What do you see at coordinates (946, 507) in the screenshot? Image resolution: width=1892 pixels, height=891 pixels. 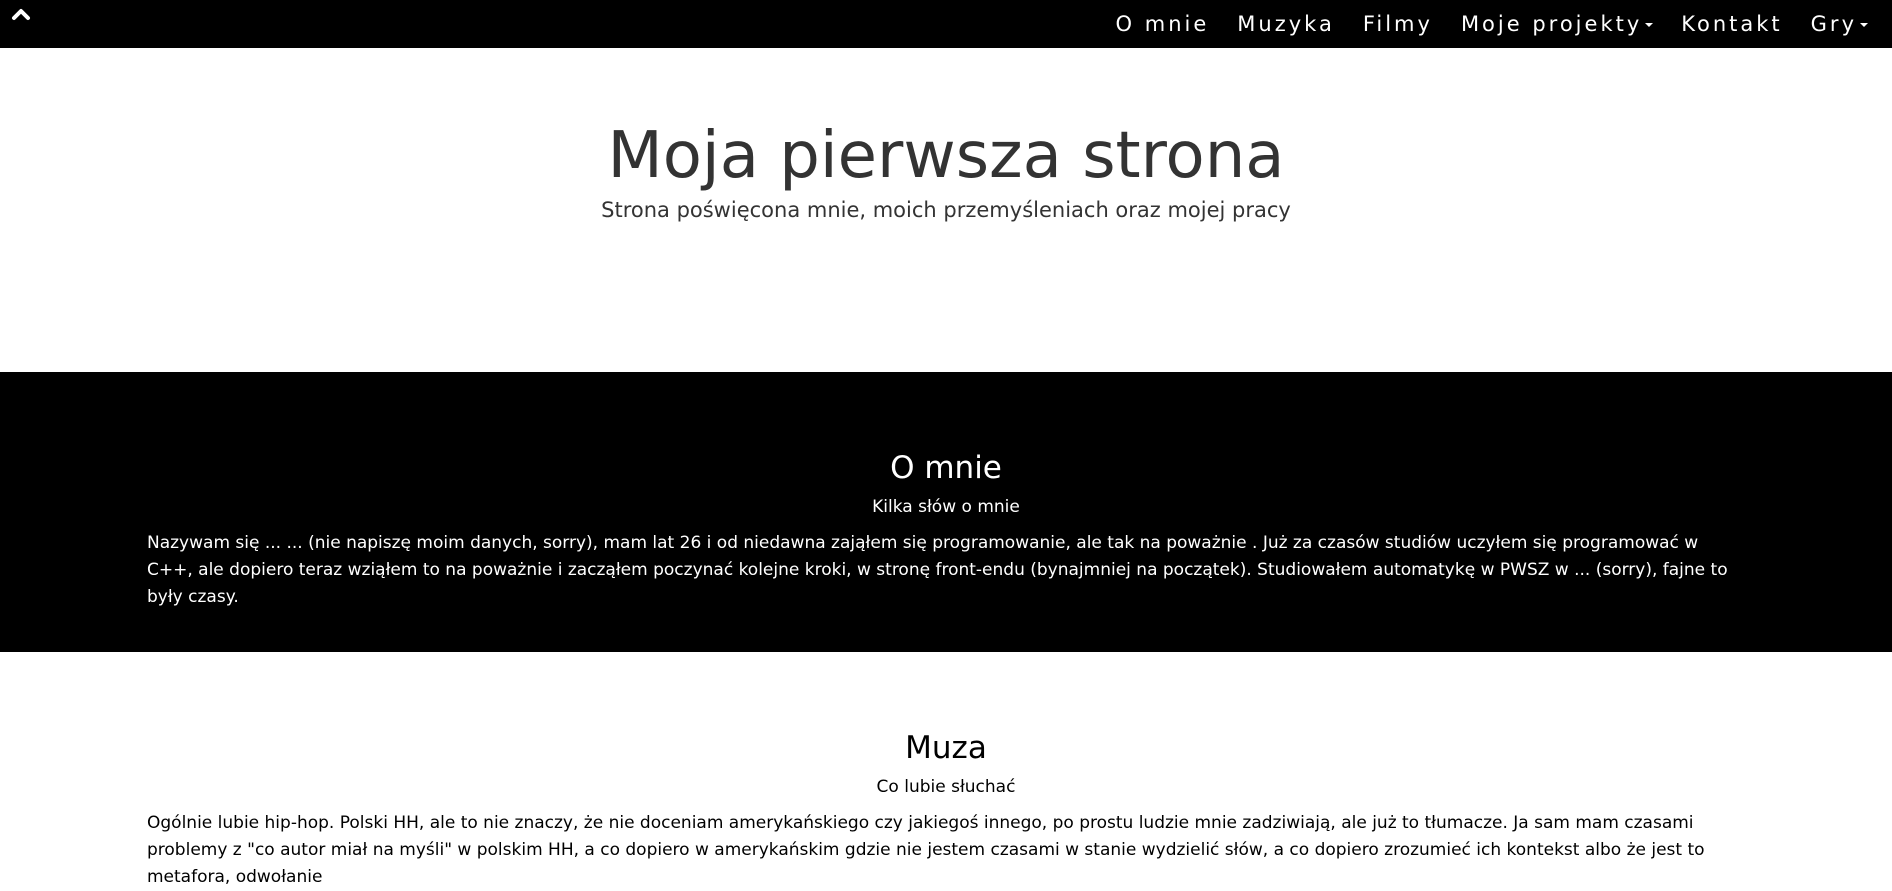 I see `about-subtitle: Kilka słów o mnie` at bounding box center [946, 507].